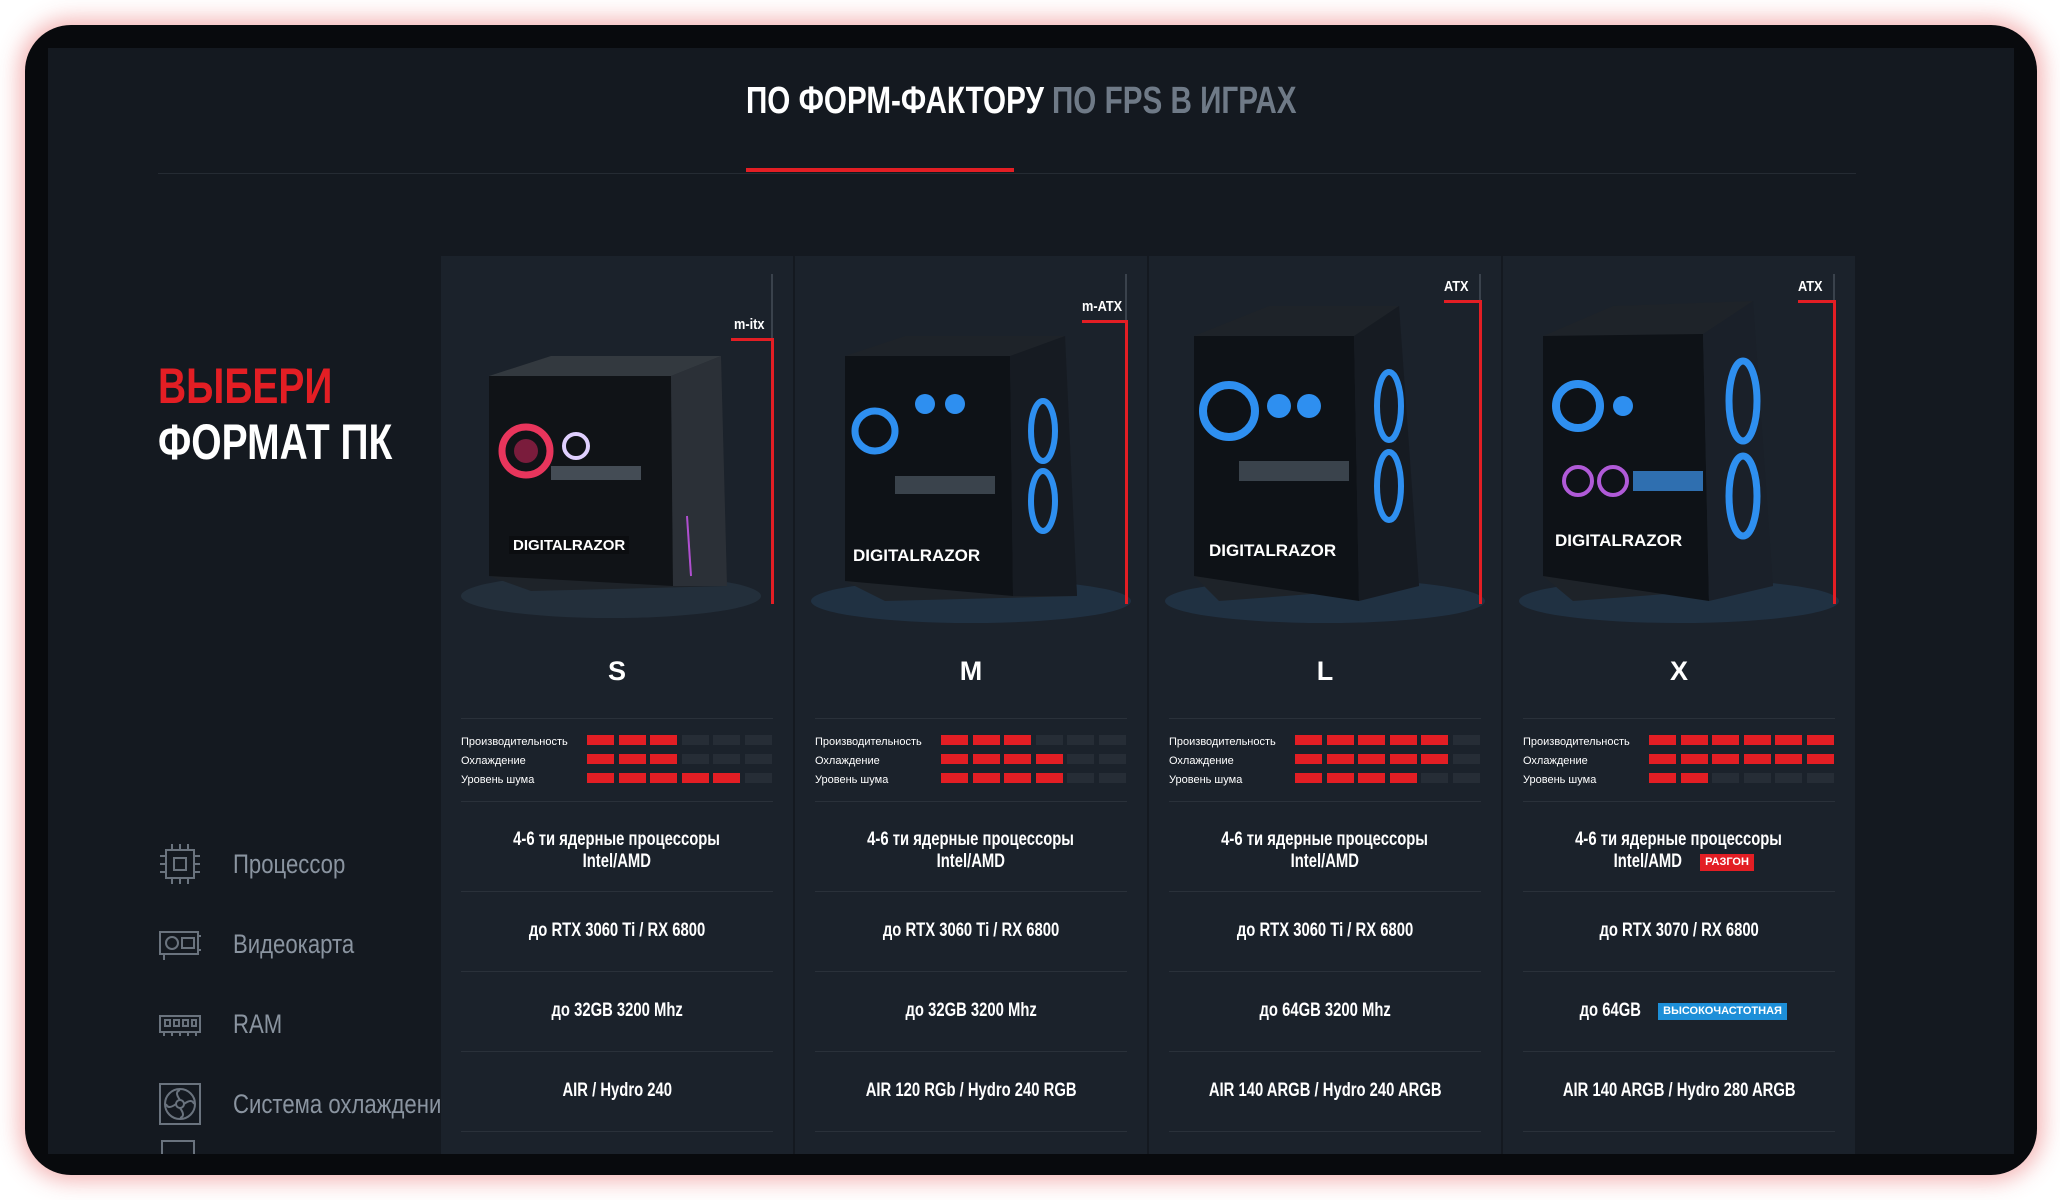 The height and width of the screenshot is (1200, 2060). I want to click on cooling-value: AIR 120 RGb / Hydro 240 RGB, so click(971, 1090).